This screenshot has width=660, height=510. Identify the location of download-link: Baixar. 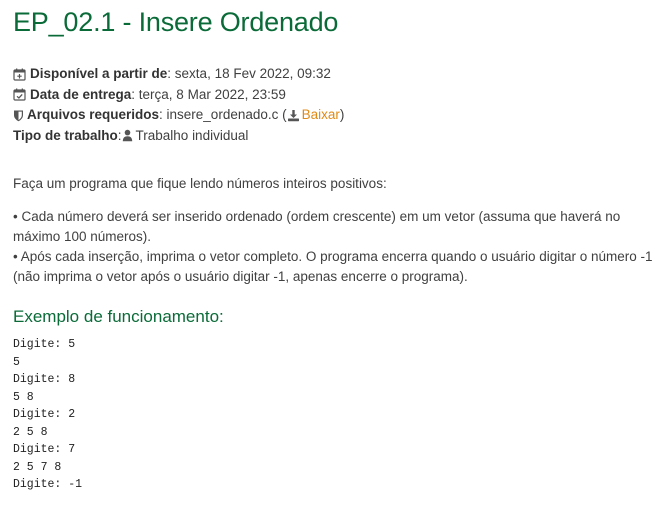
(321, 115).